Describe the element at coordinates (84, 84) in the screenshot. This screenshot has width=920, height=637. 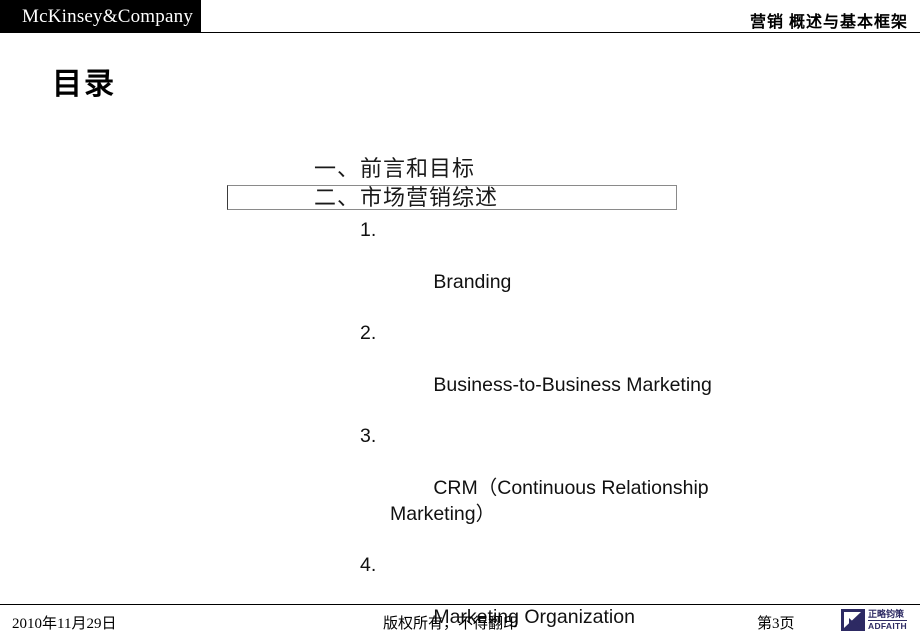
I see `page-title: 目录` at that location.